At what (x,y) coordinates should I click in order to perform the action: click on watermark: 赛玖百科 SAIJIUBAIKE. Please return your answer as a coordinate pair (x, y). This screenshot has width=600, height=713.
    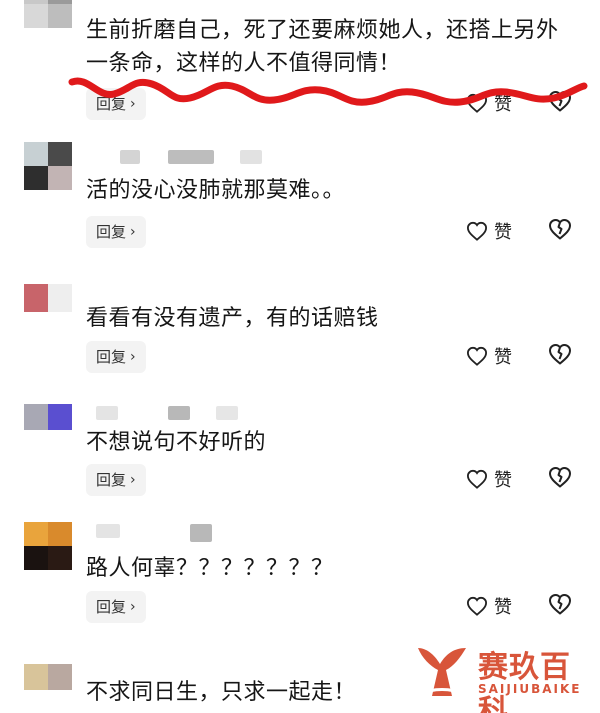
    Looking at the image, I should click on (502, 674).